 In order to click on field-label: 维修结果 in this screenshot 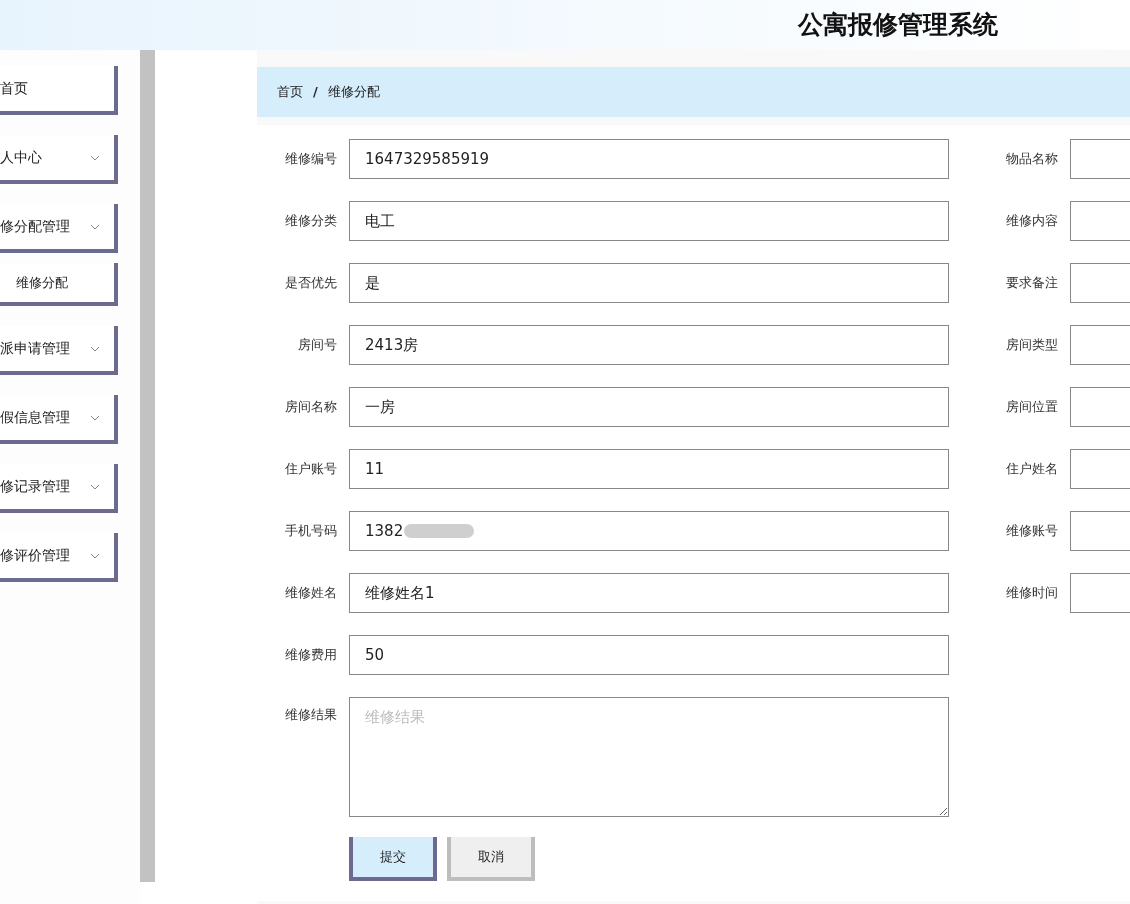, I will do `click(310, 715)`.